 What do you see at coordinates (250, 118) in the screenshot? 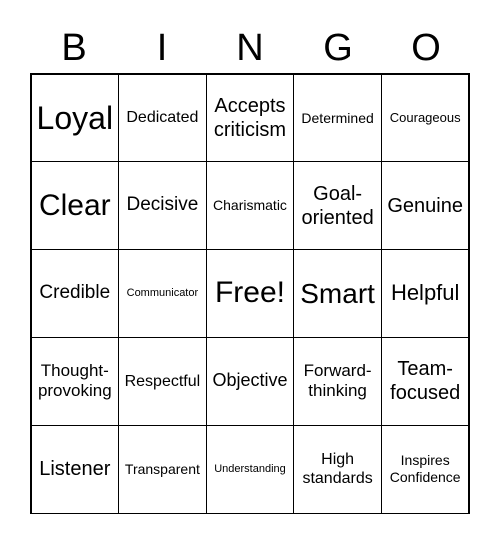
I see `bingo-cell: Accepts criticism` at bounding box center [250, 118].